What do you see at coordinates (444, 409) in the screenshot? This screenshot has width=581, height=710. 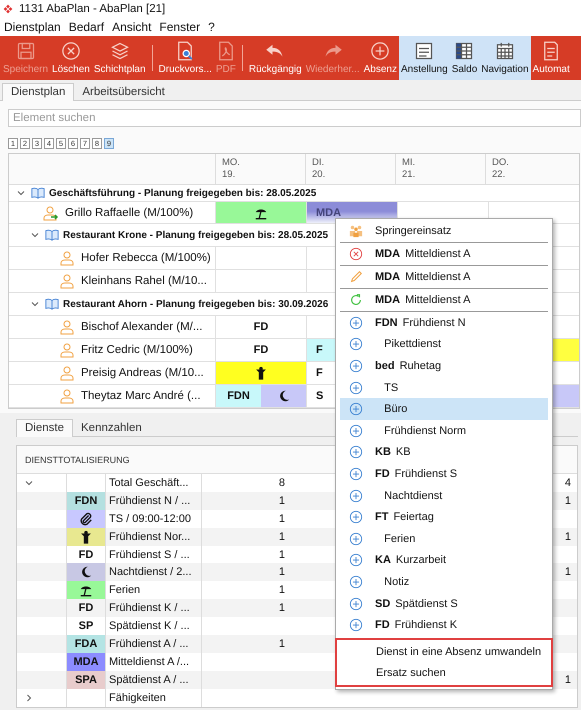 I see `menu-item: Büro` at bounding box center [444, 409].